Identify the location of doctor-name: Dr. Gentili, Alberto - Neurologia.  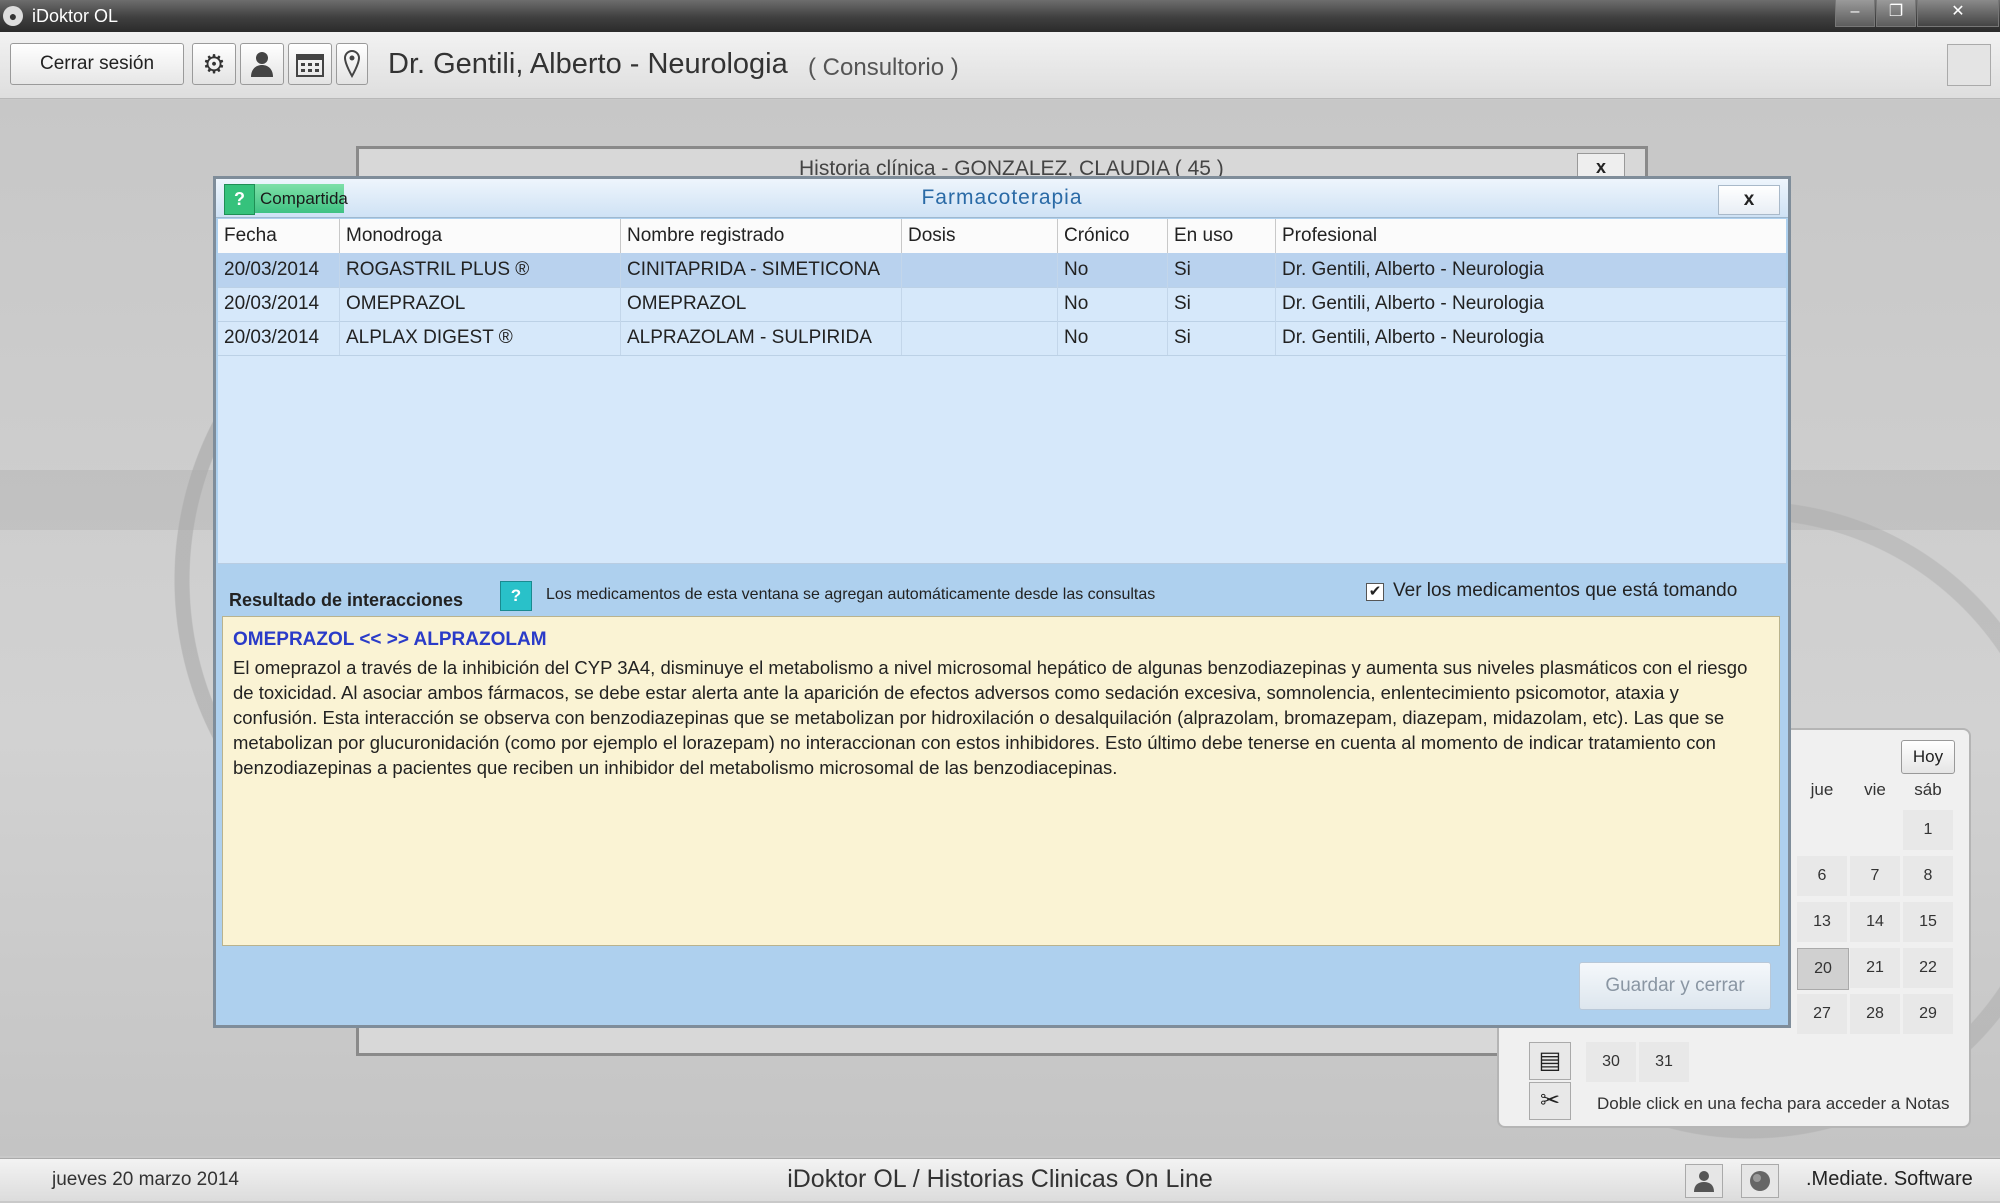
(588, 64).